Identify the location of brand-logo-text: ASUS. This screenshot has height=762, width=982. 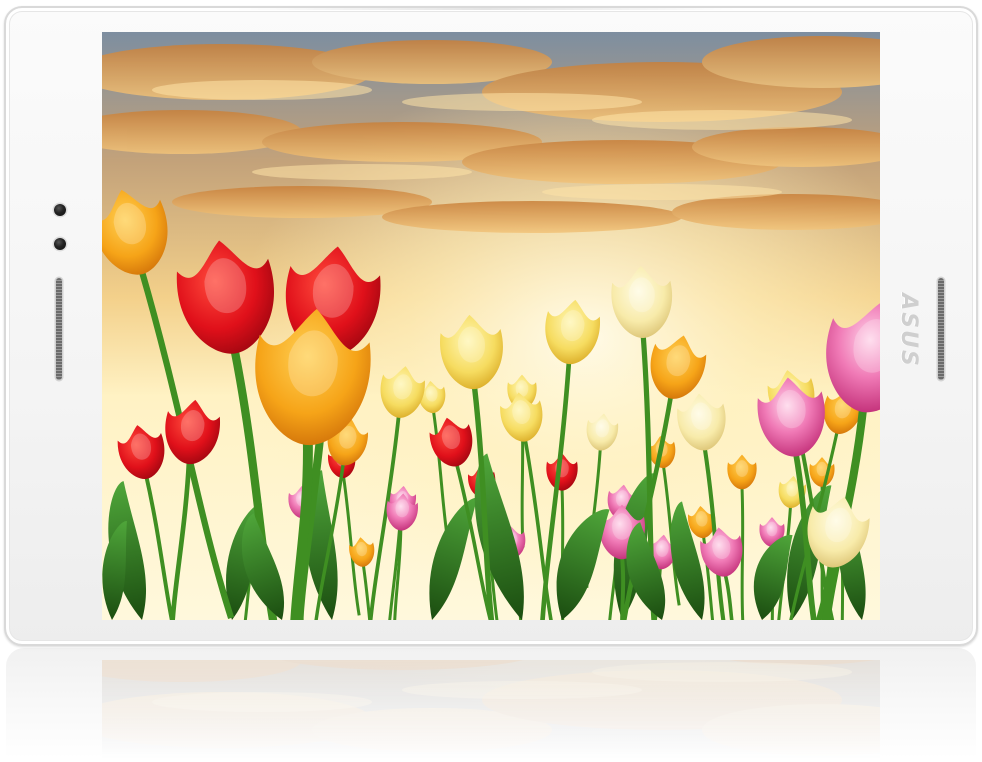
(908, 330).